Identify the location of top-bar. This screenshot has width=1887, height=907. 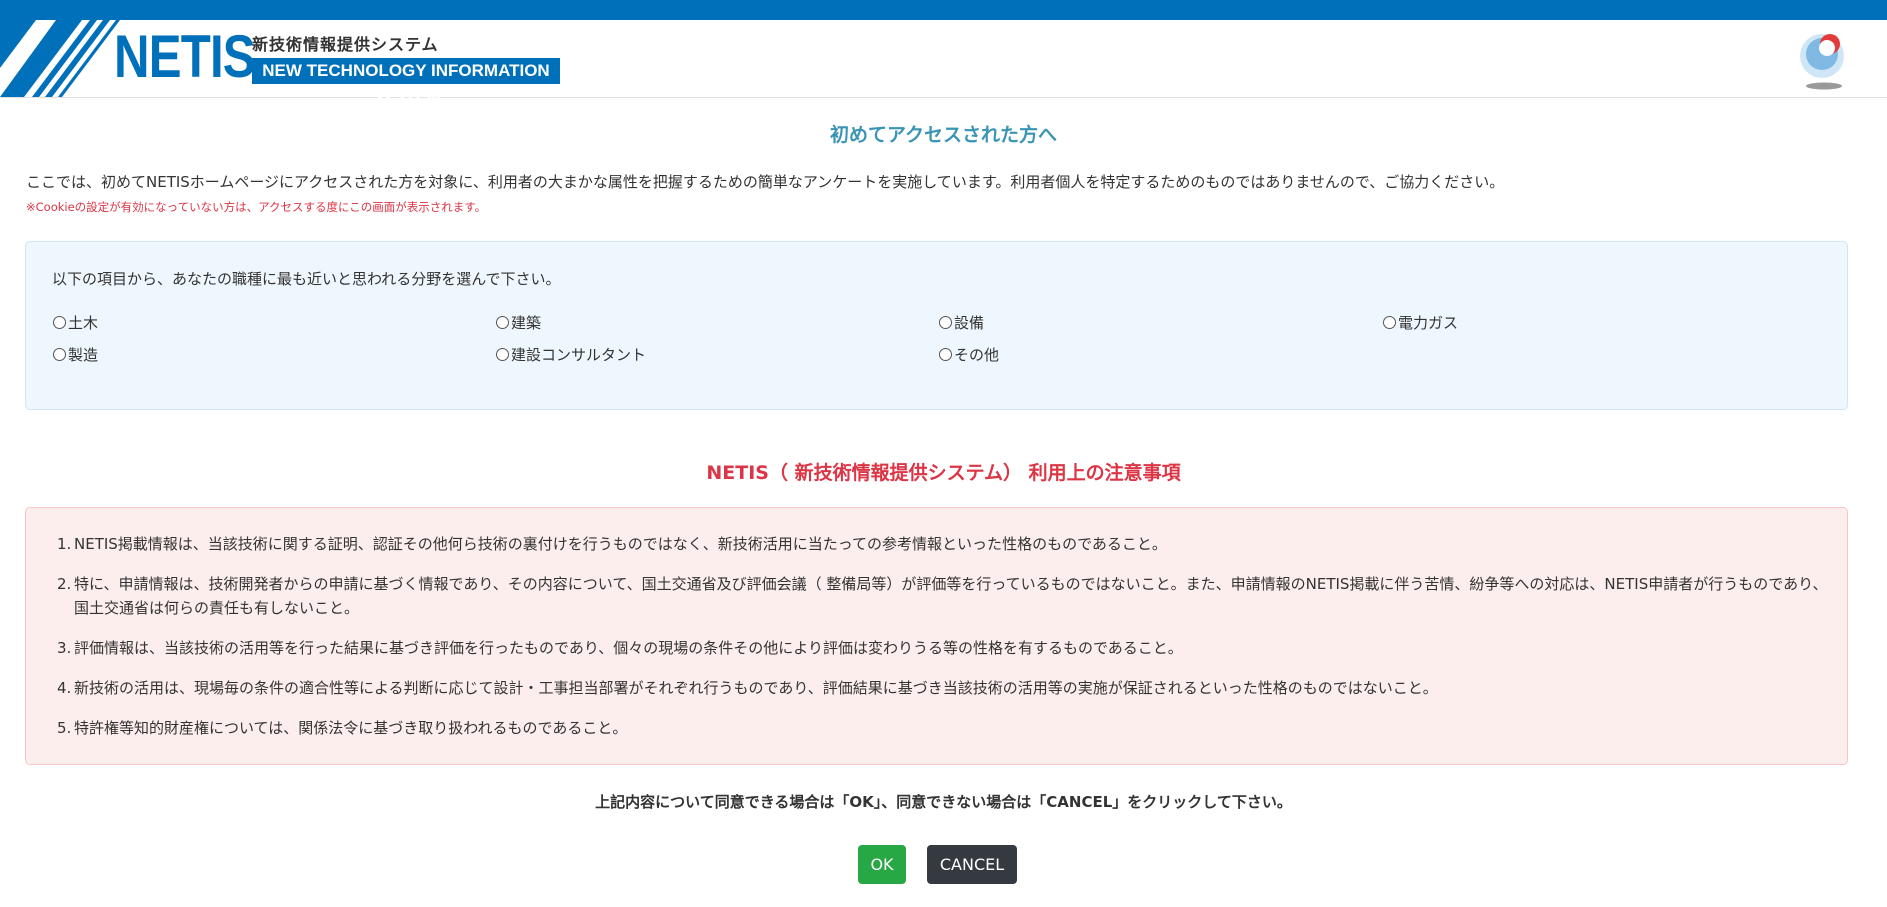
(943, 10).